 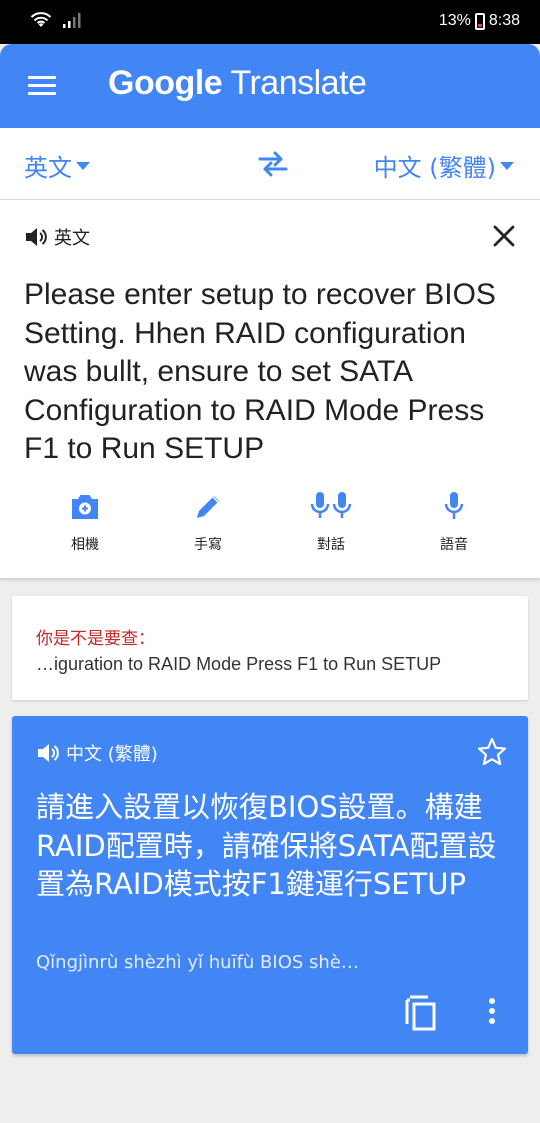 I want to click on voice-button: 語音, so click(x=454, y=522).